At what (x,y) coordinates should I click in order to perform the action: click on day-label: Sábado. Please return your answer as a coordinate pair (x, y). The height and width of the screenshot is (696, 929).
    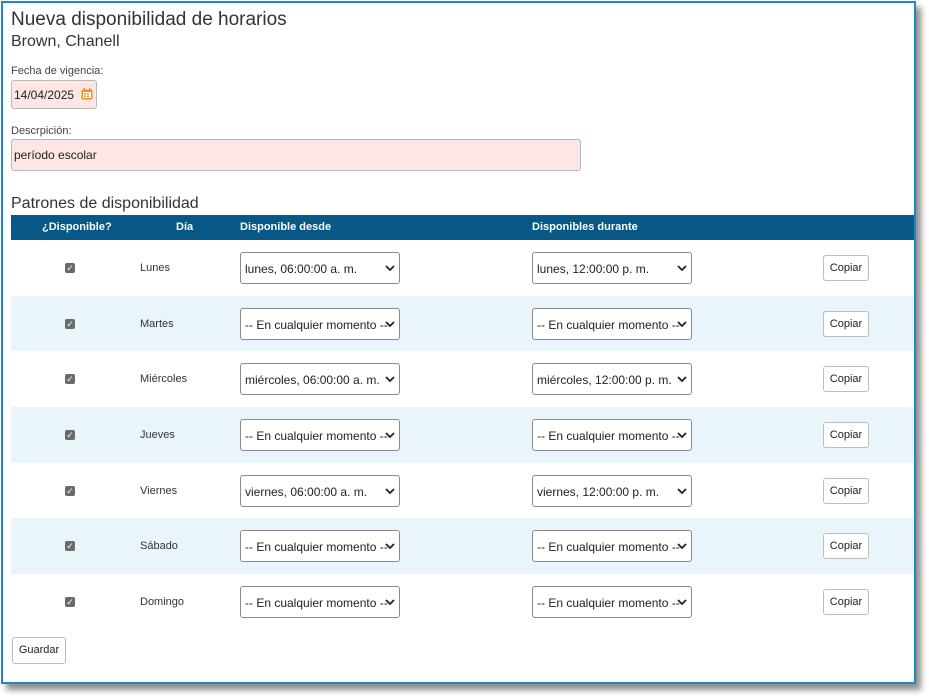
    Looking at the image, I should click on (159, 546).